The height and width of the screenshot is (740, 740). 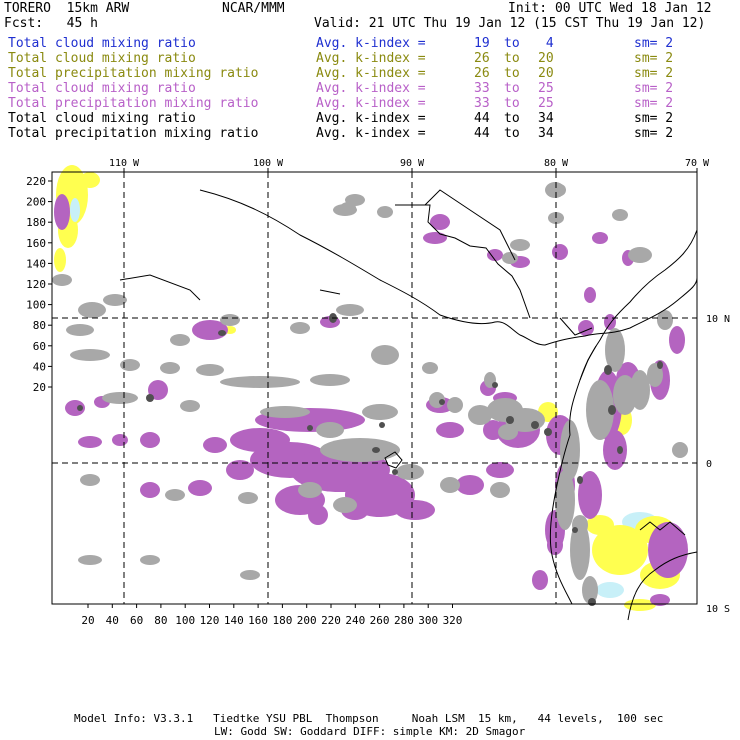 I want to click on legend-b: 20, so click(x=546, y=73).